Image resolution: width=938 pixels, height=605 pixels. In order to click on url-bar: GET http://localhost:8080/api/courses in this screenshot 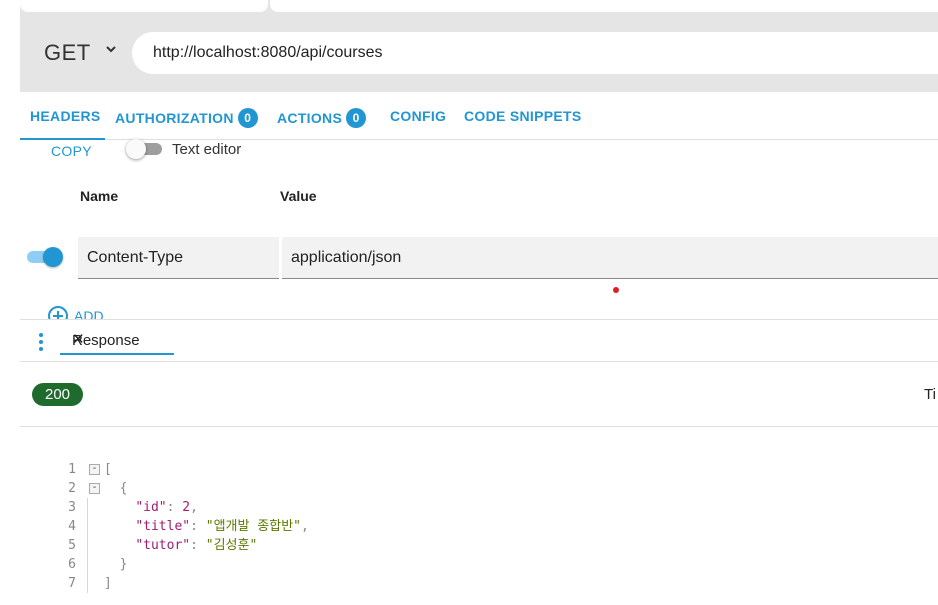, I will do `click(479, 52)`.